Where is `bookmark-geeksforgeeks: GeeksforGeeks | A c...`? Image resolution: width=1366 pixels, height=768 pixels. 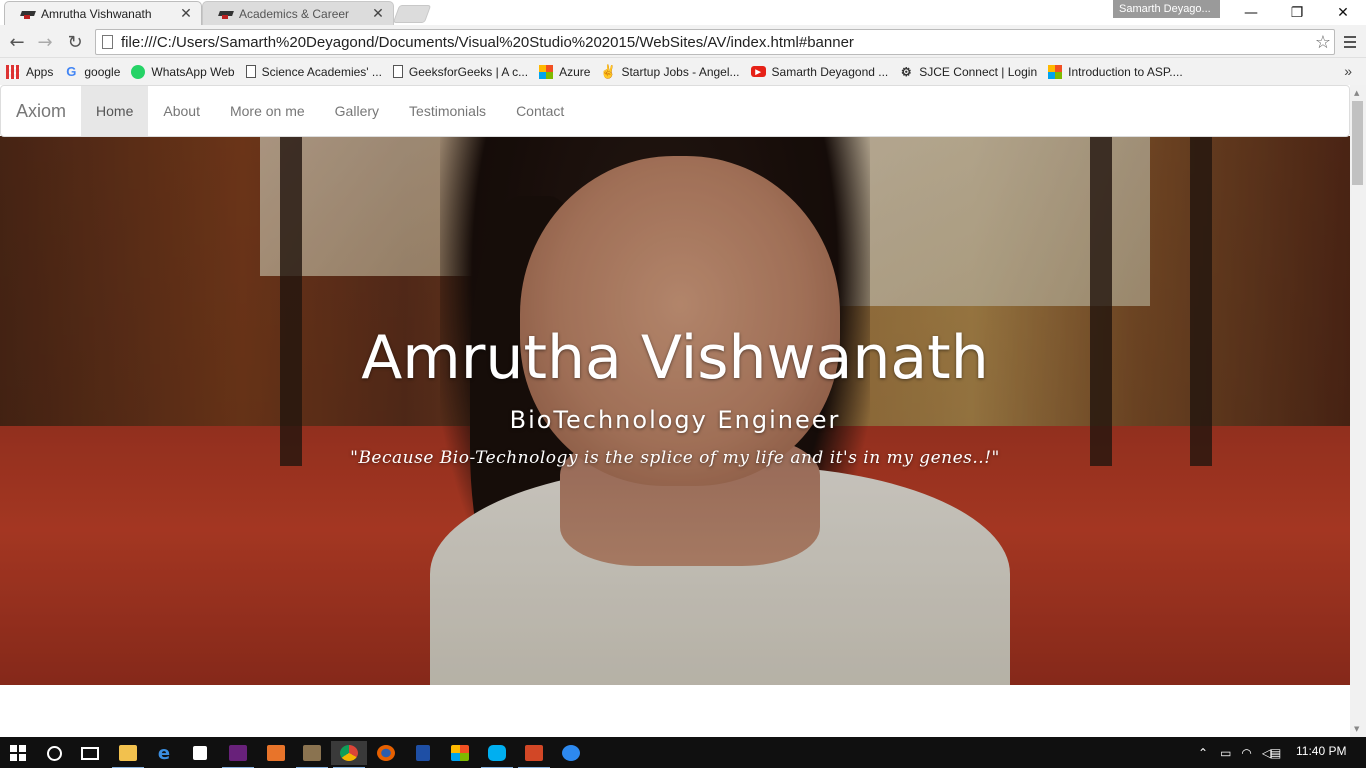
bookmark-geeksforgeeks: GeeksforGeeks | A c... is located at coordinates (460, 71).